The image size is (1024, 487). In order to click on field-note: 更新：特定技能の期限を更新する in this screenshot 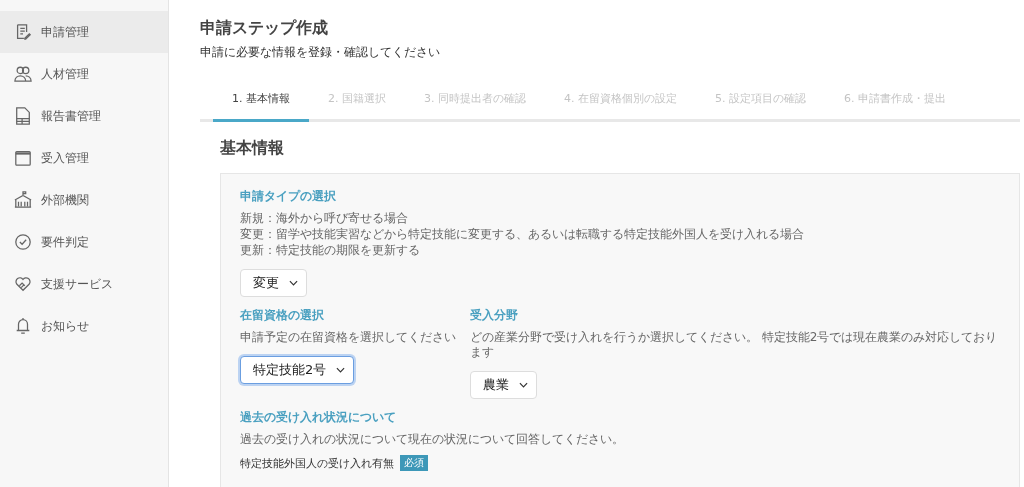, I will do `click(330, 250)`.